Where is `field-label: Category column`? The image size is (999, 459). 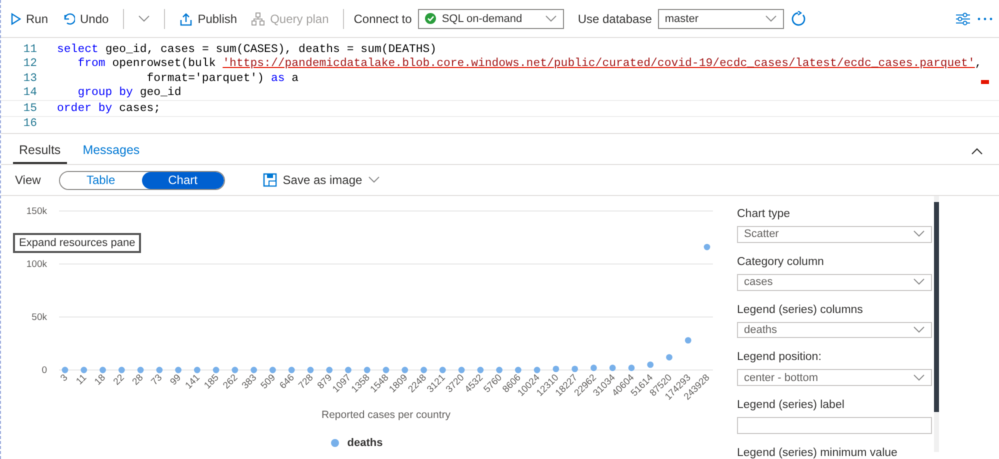 field-label: Category column is located at coordinates (781, 262).